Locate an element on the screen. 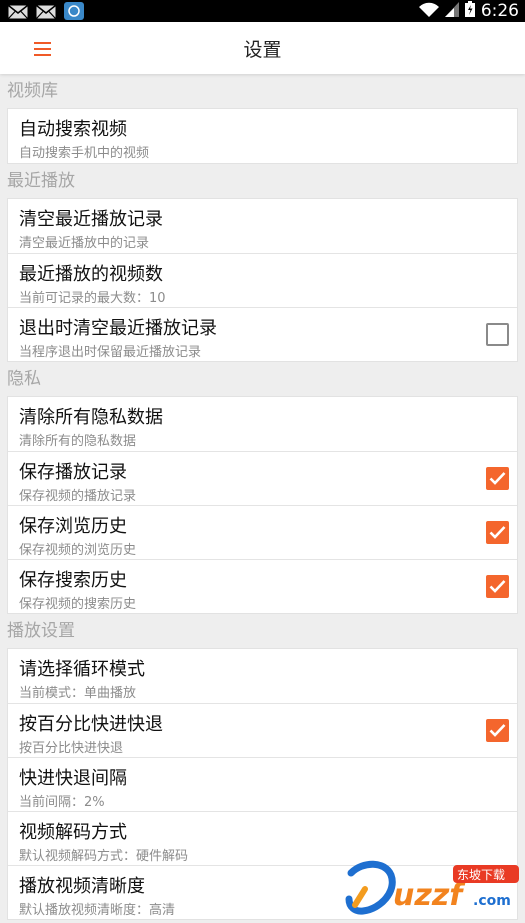 This screenshot has width=525, height=923. signal-icon is located at coordinates (451, 11).